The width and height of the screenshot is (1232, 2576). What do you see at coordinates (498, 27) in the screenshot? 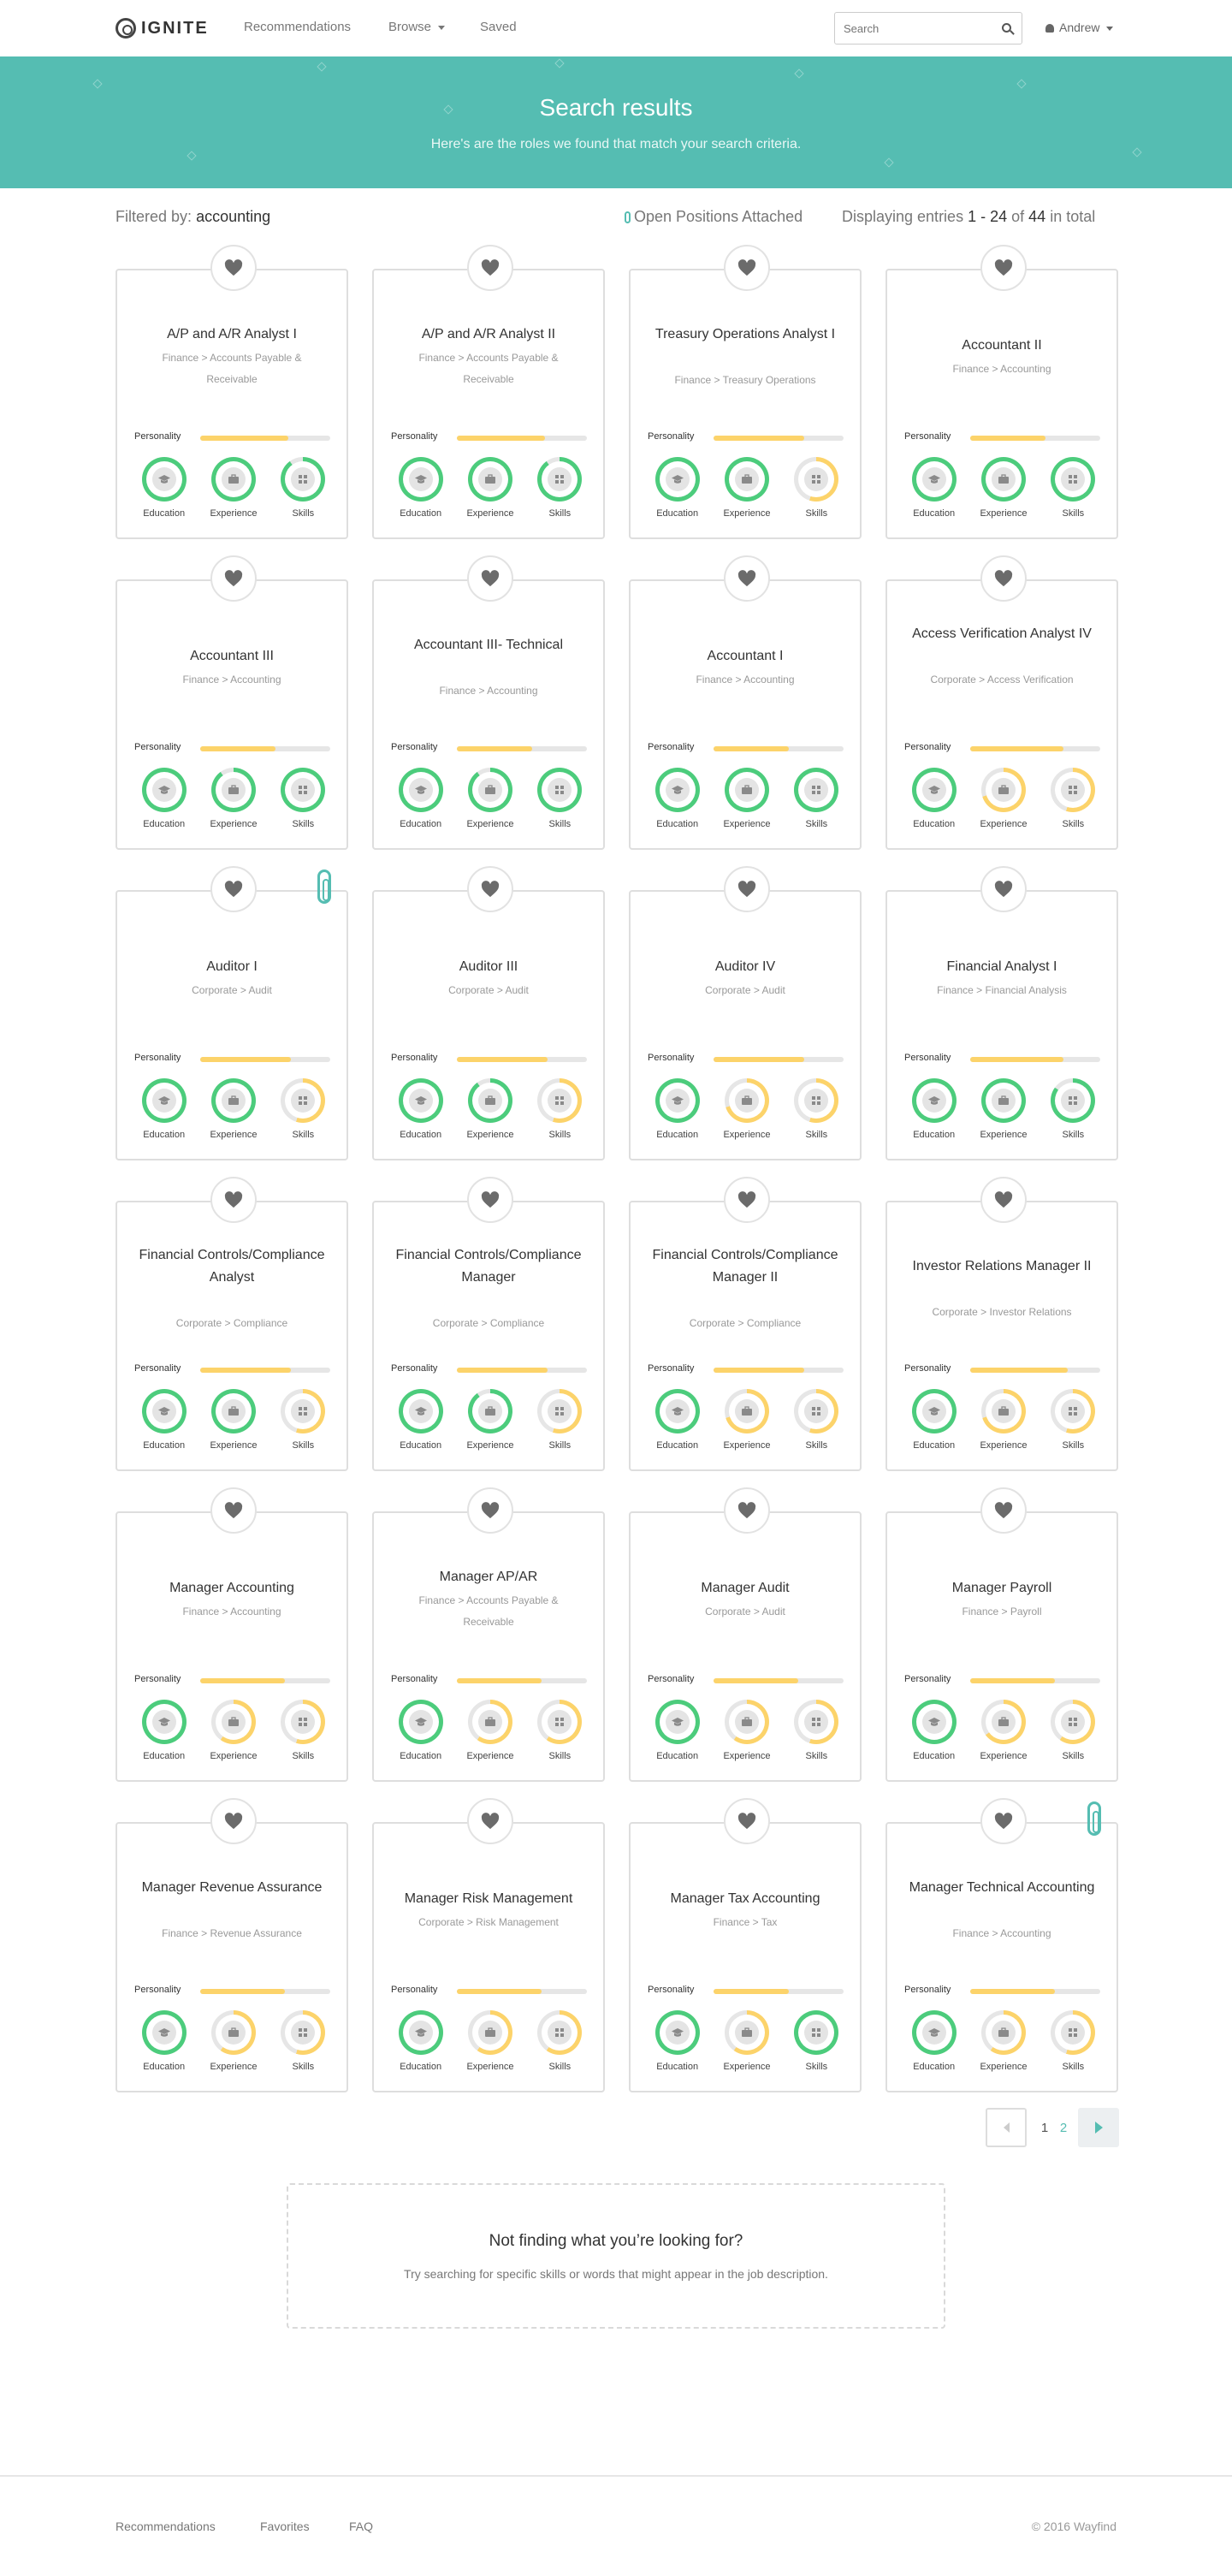
I see `nav-saved: Saved` at bounding box center [498, 27].